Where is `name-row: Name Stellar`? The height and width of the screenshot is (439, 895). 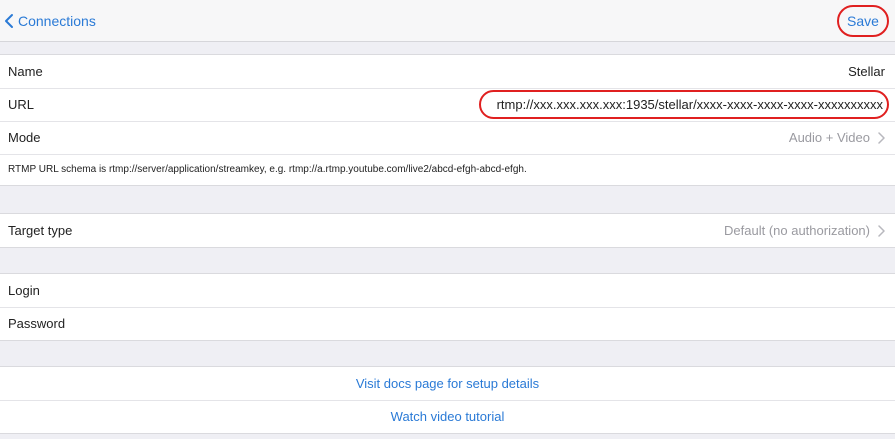 name-row: Name Stellar is located at coordinates (447, 71).